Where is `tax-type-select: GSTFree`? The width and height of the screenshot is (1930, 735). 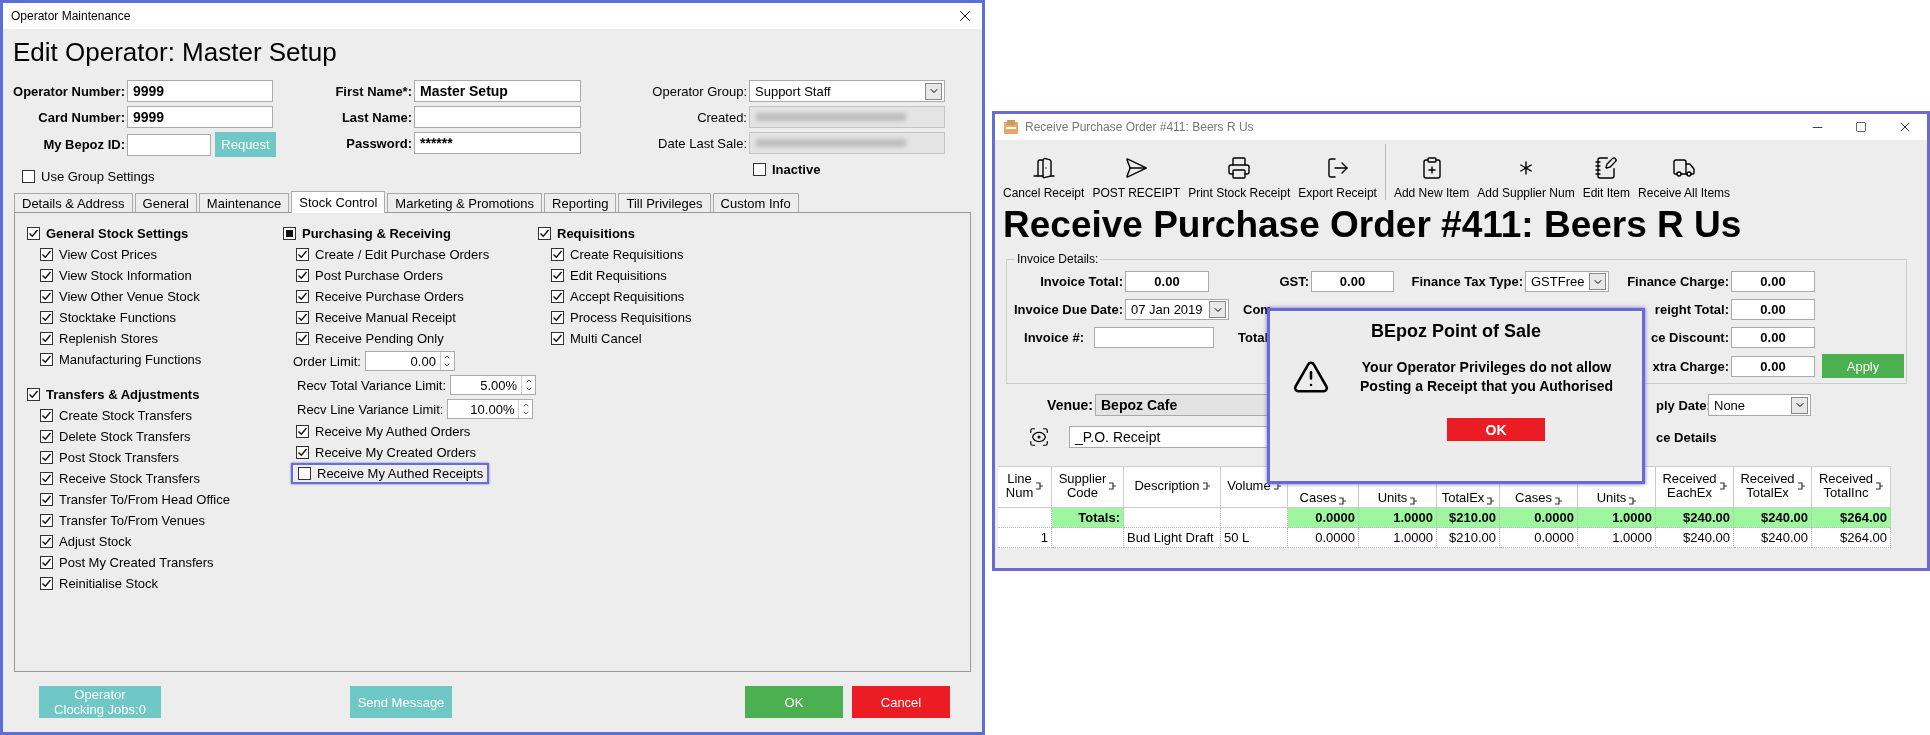 tax-type-select: GSTFree is located at coordinates (1567, 281).